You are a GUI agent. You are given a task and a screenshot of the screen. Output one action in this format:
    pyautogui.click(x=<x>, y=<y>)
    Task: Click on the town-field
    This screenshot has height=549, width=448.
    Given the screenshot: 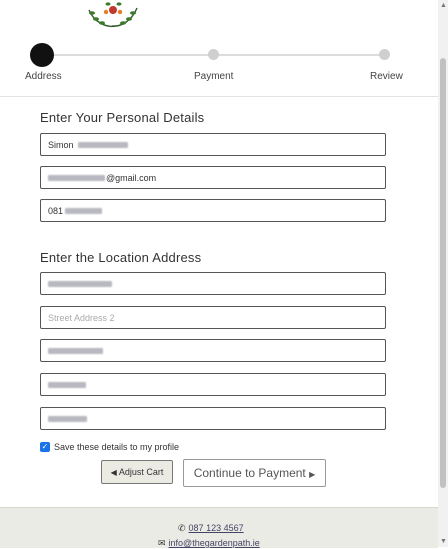 What is the action you would take?
    pyautogui.click(x=213, y=350)
    